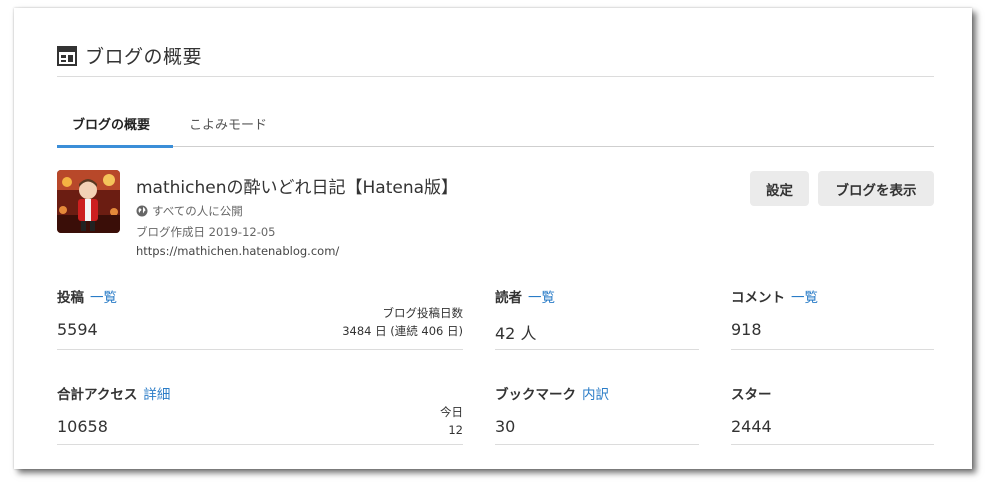 This screenshot has height=482, width=997. I want to click on stat-comments: コメント 一覧 918, so click(832, 318).